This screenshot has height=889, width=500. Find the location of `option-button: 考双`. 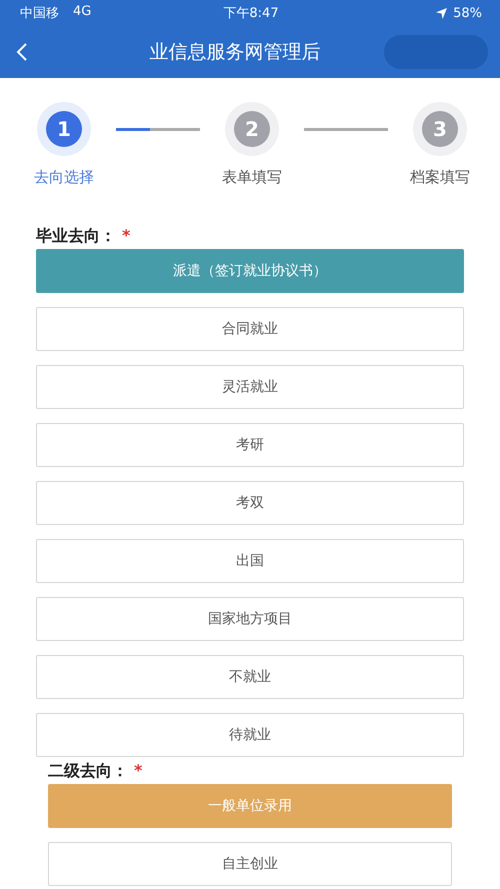

option-button: 考双 is located at coordinates (250, 503).